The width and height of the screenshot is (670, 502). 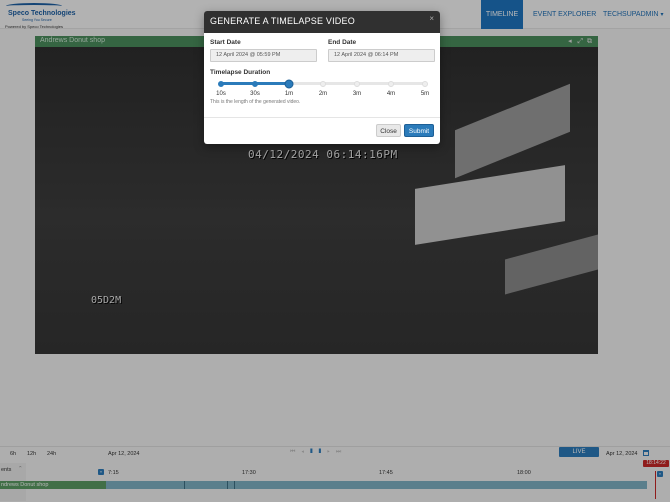 I want to click on submit-button: Submit, so click(x=419, y=130).